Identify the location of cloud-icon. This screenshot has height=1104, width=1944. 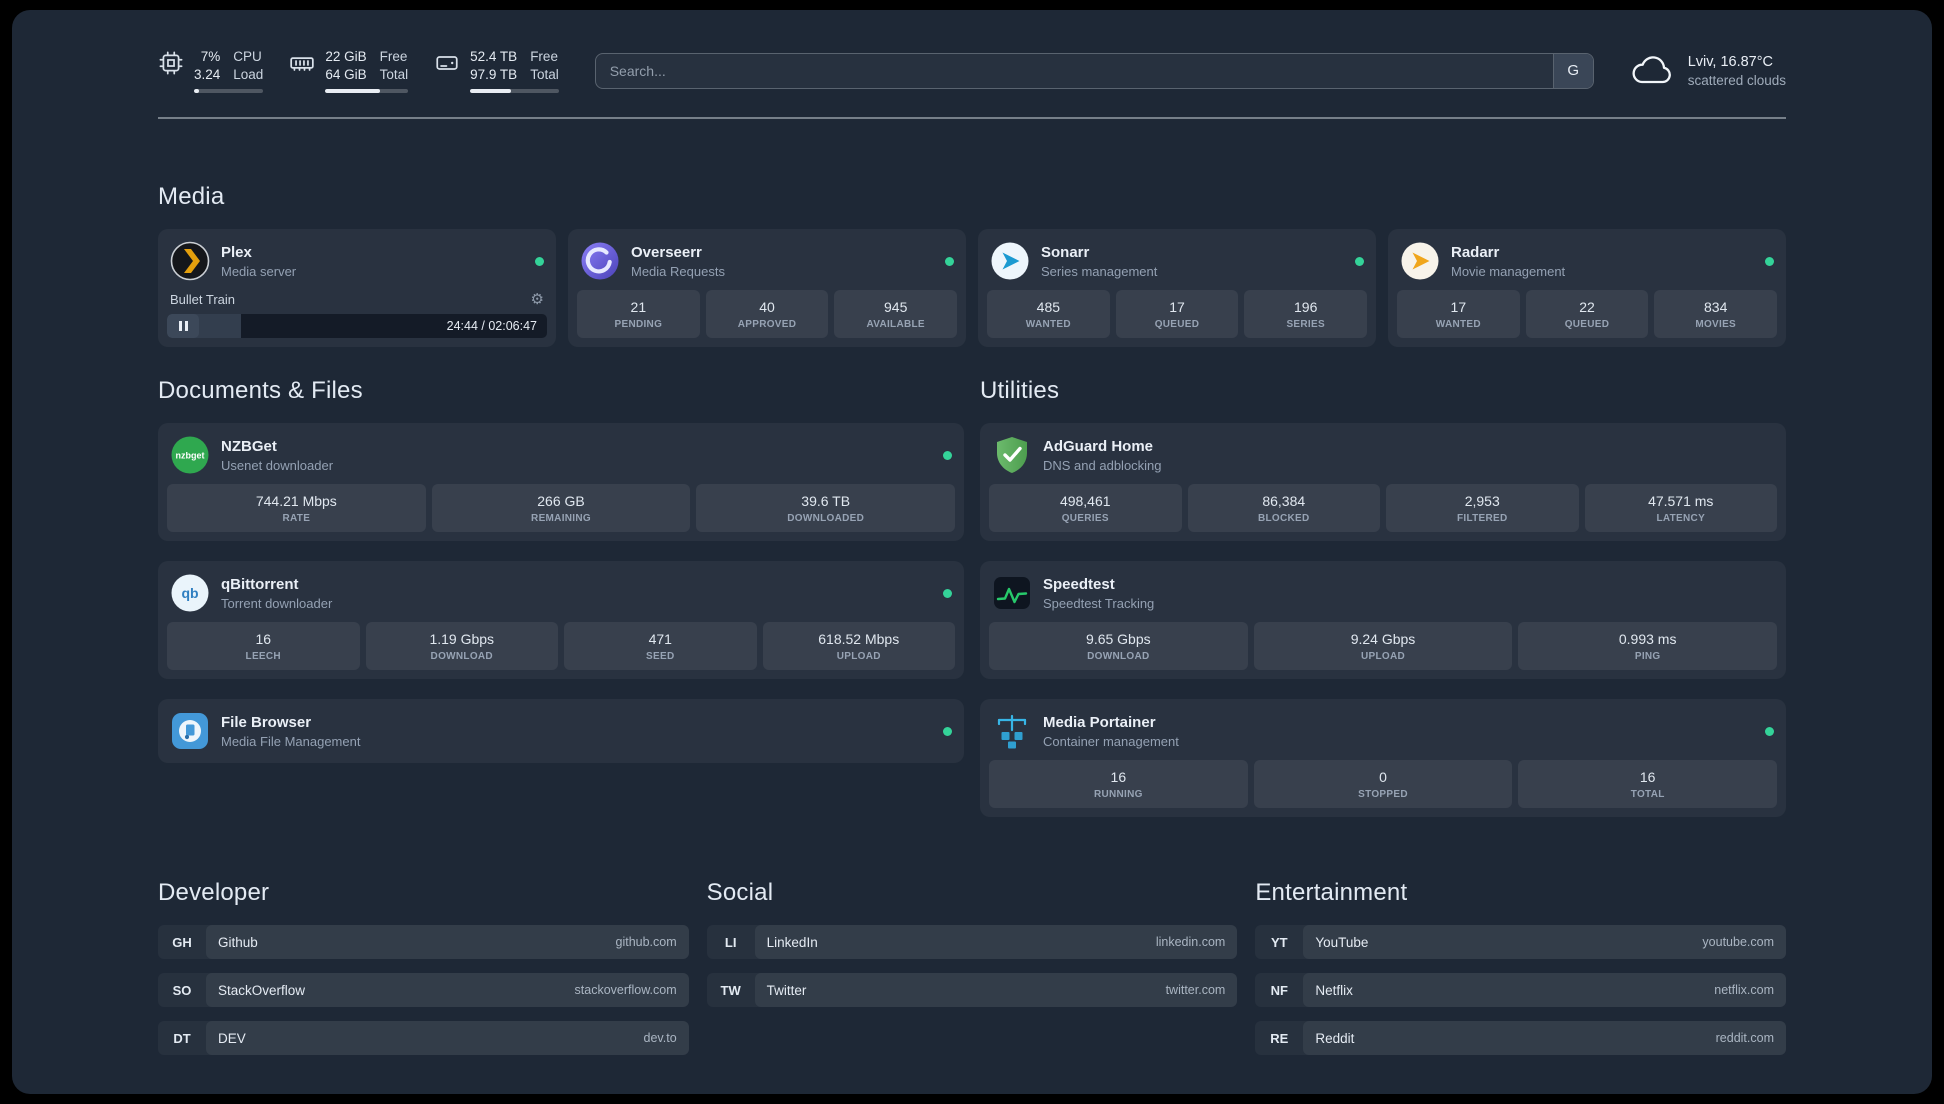
(1653, 71).